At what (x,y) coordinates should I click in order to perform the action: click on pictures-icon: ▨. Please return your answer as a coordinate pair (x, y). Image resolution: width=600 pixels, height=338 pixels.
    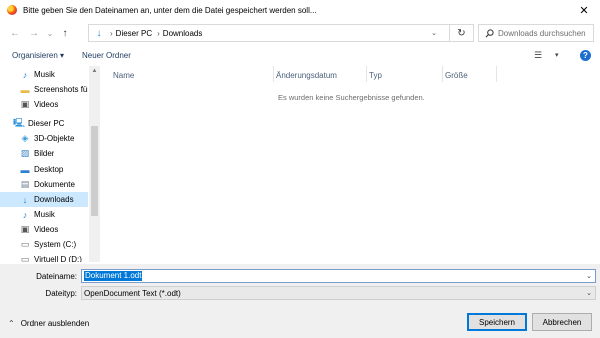
    Looking at the image, I should click on (25, 153).